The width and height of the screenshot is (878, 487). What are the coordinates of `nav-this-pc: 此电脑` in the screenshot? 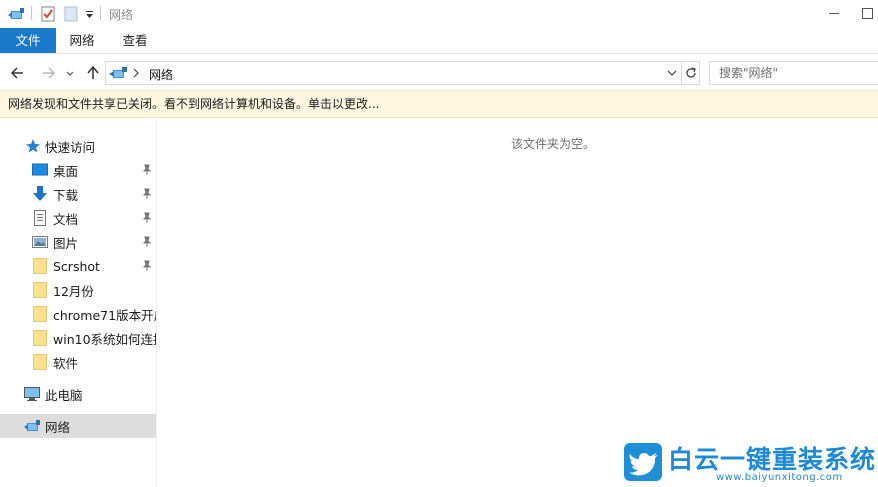 It's located at (78, 394).